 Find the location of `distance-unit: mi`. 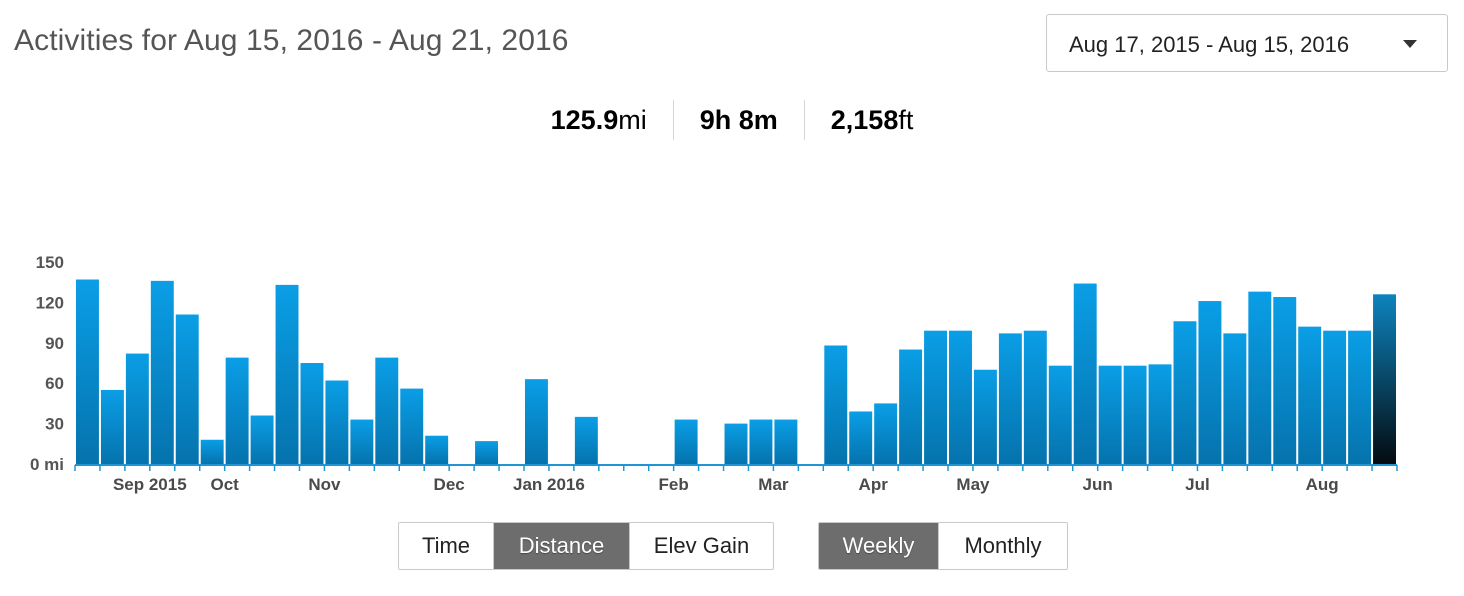

distance-unit: mi is located at coordinates (632, 120).